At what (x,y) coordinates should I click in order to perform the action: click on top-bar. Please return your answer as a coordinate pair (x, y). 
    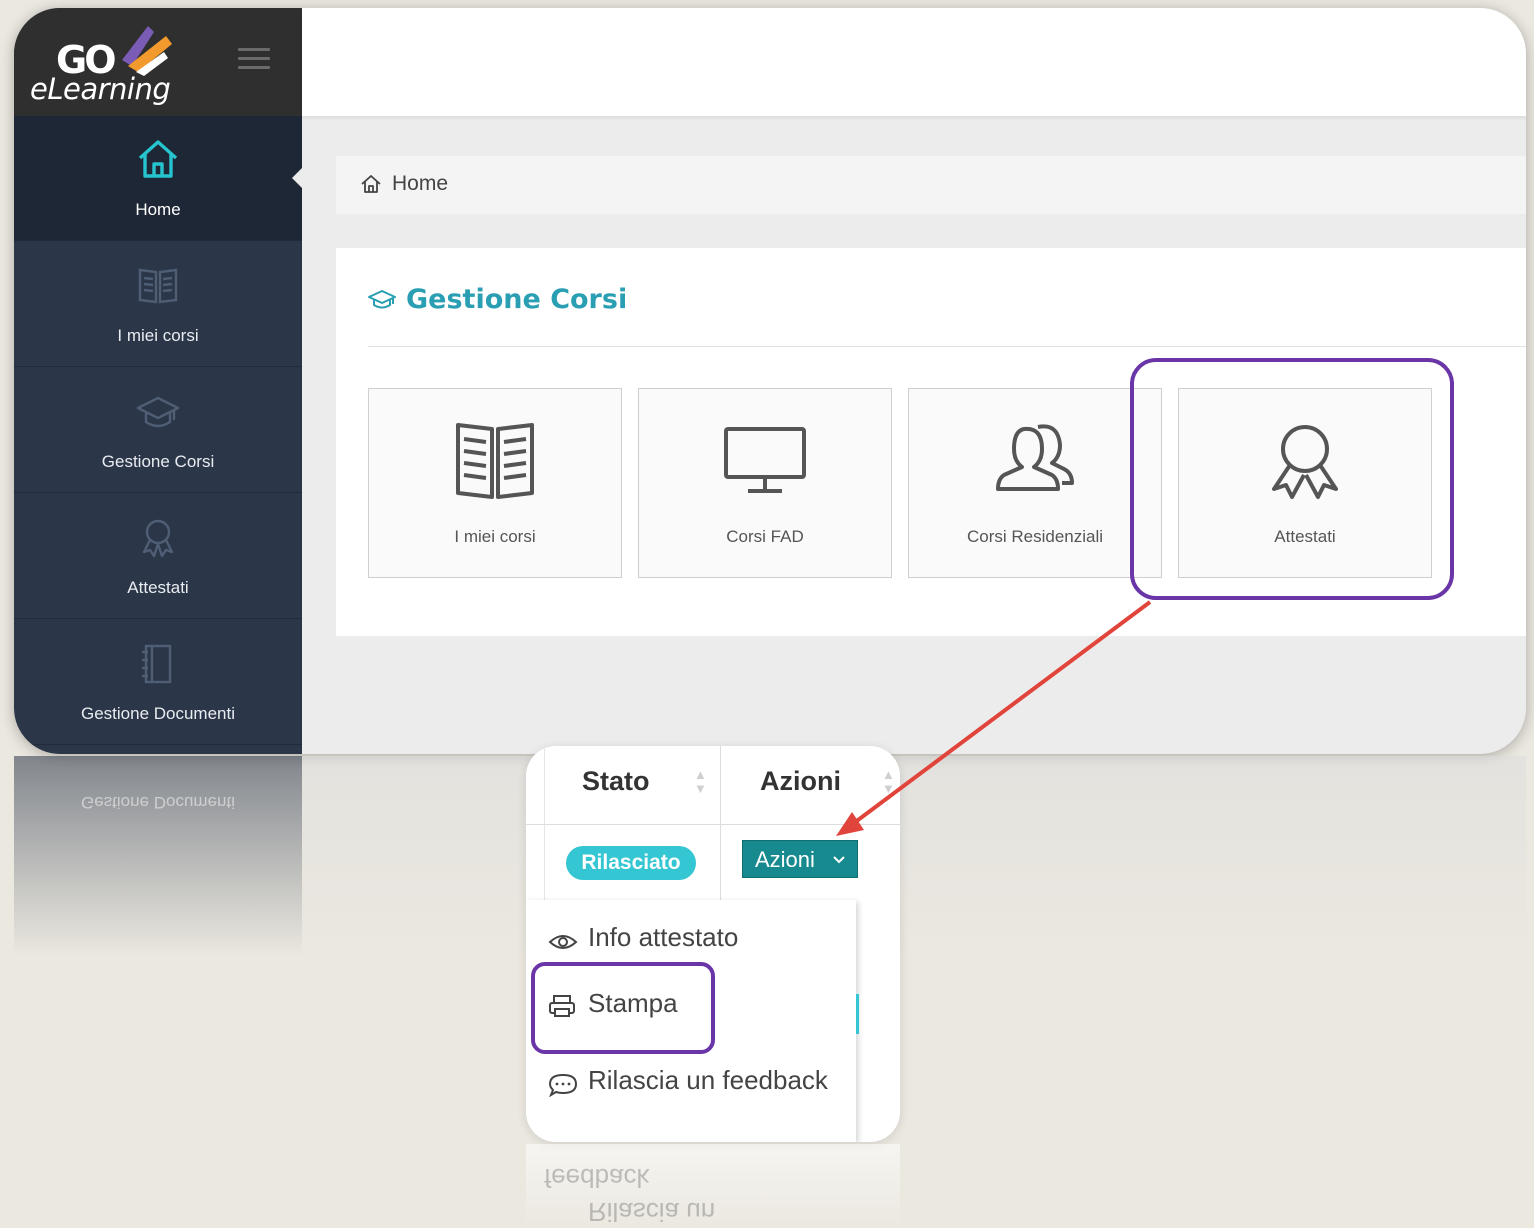
    Looking at the image, I should click on (914, 62).